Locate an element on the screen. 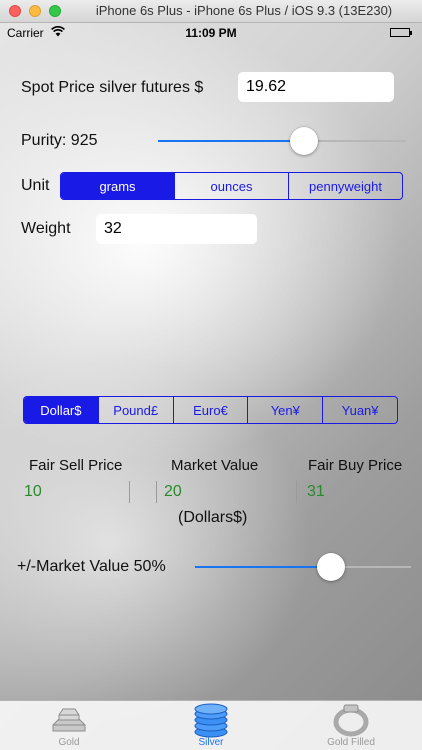 The image size is (422, 750). close-window-button is located at coordinates (15, 11).